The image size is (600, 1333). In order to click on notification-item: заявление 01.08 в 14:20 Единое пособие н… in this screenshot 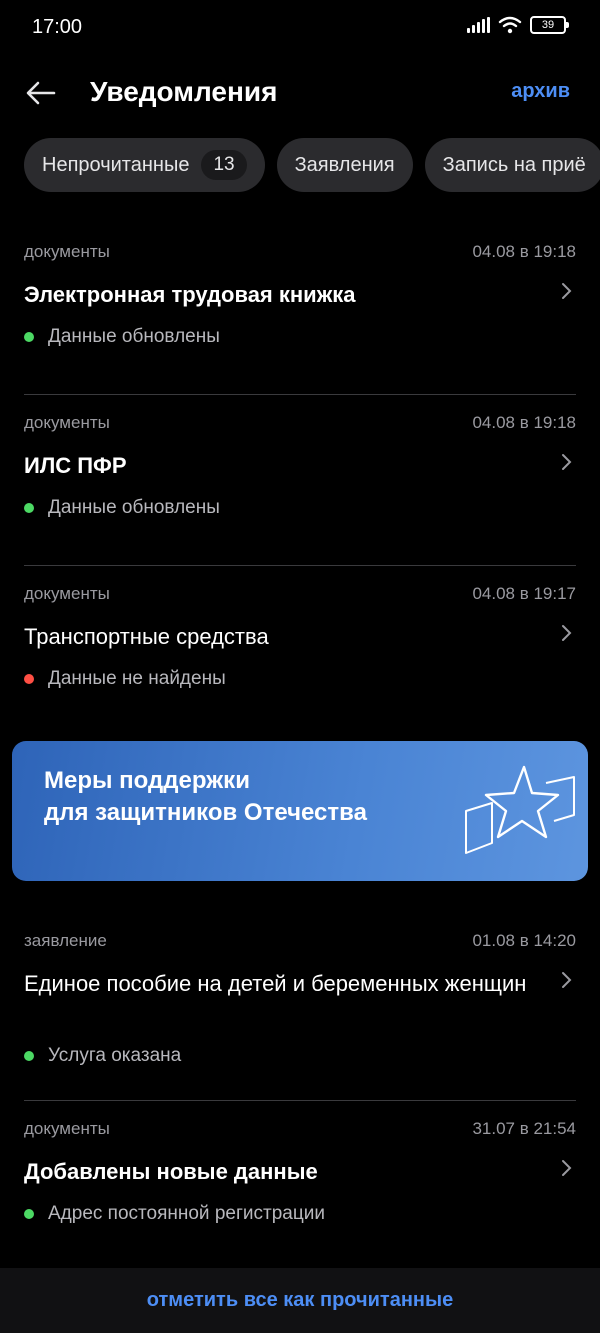, I will do `click(300, 1007)`.